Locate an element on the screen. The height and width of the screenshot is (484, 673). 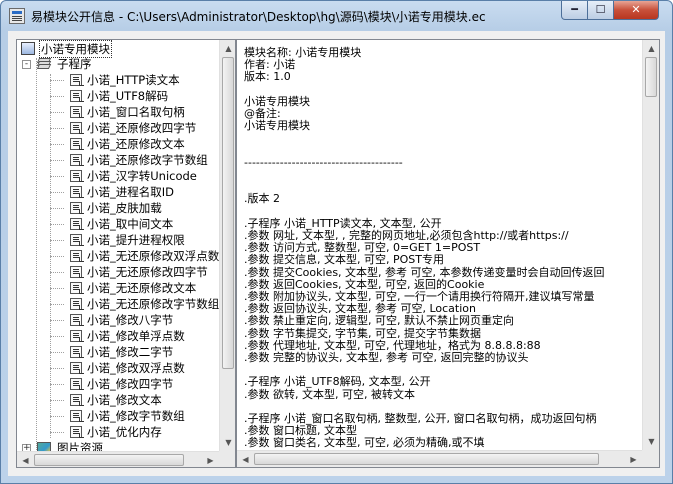
tree-item: 小诺_无还原修改双浮点数 is located at coordinates (118, 256).